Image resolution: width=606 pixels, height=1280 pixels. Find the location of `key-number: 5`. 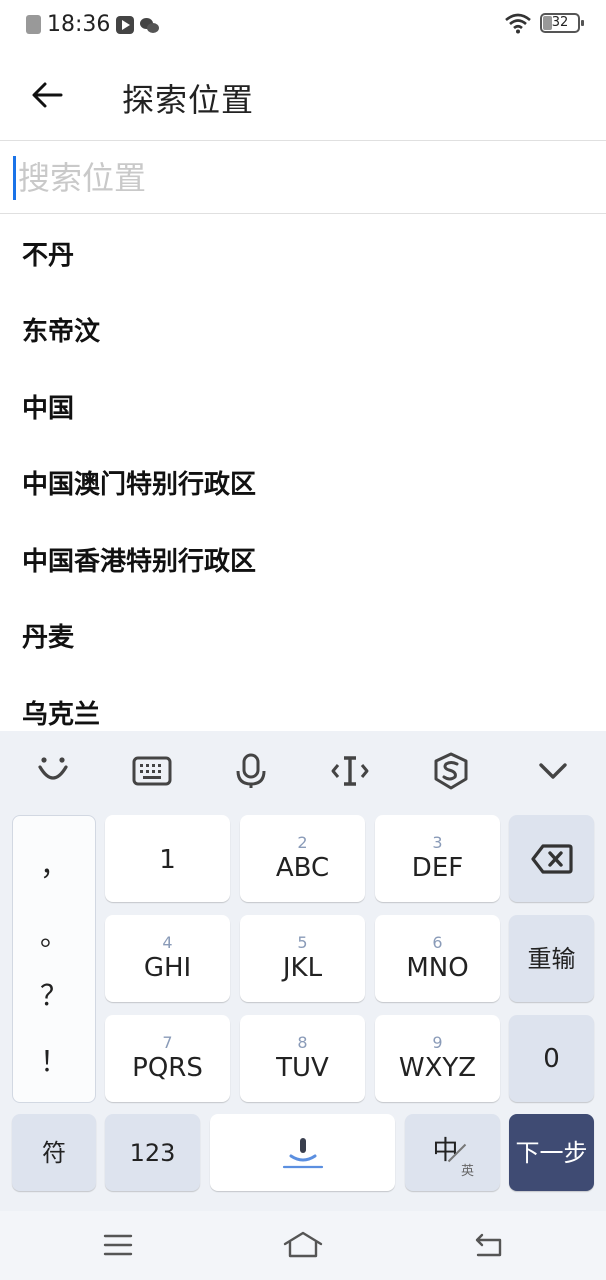

key-number: 5 is located at coordinates (302, 942).